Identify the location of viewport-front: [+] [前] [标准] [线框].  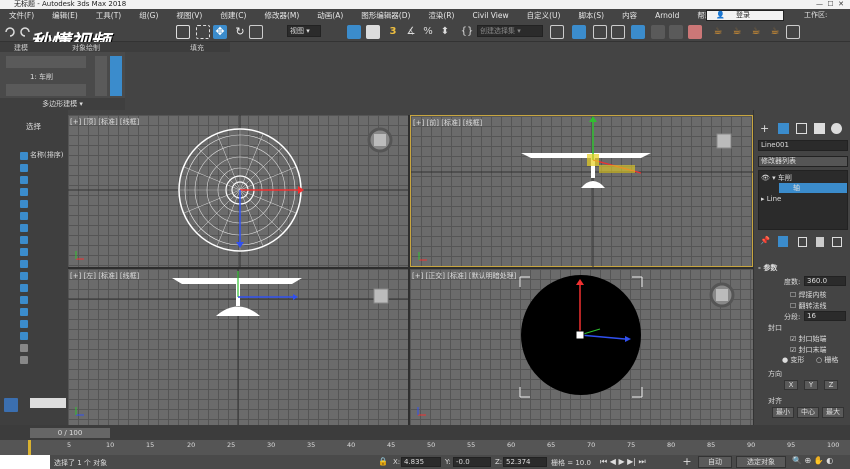
(582, 191).